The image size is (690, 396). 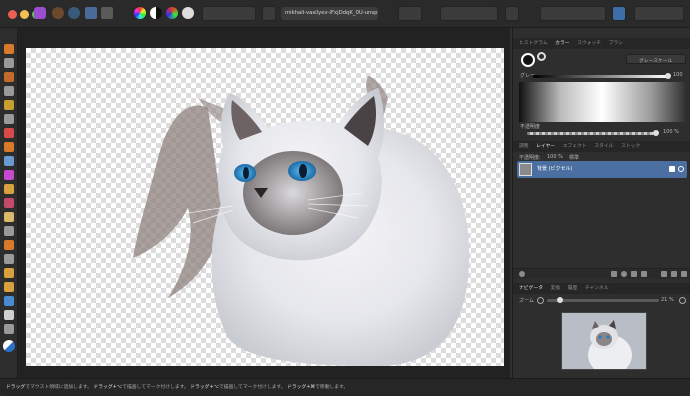 What do you see at coordinates (156, 13) in the screenshot?
I see `levels-icon` at bounding box center [156, 13].